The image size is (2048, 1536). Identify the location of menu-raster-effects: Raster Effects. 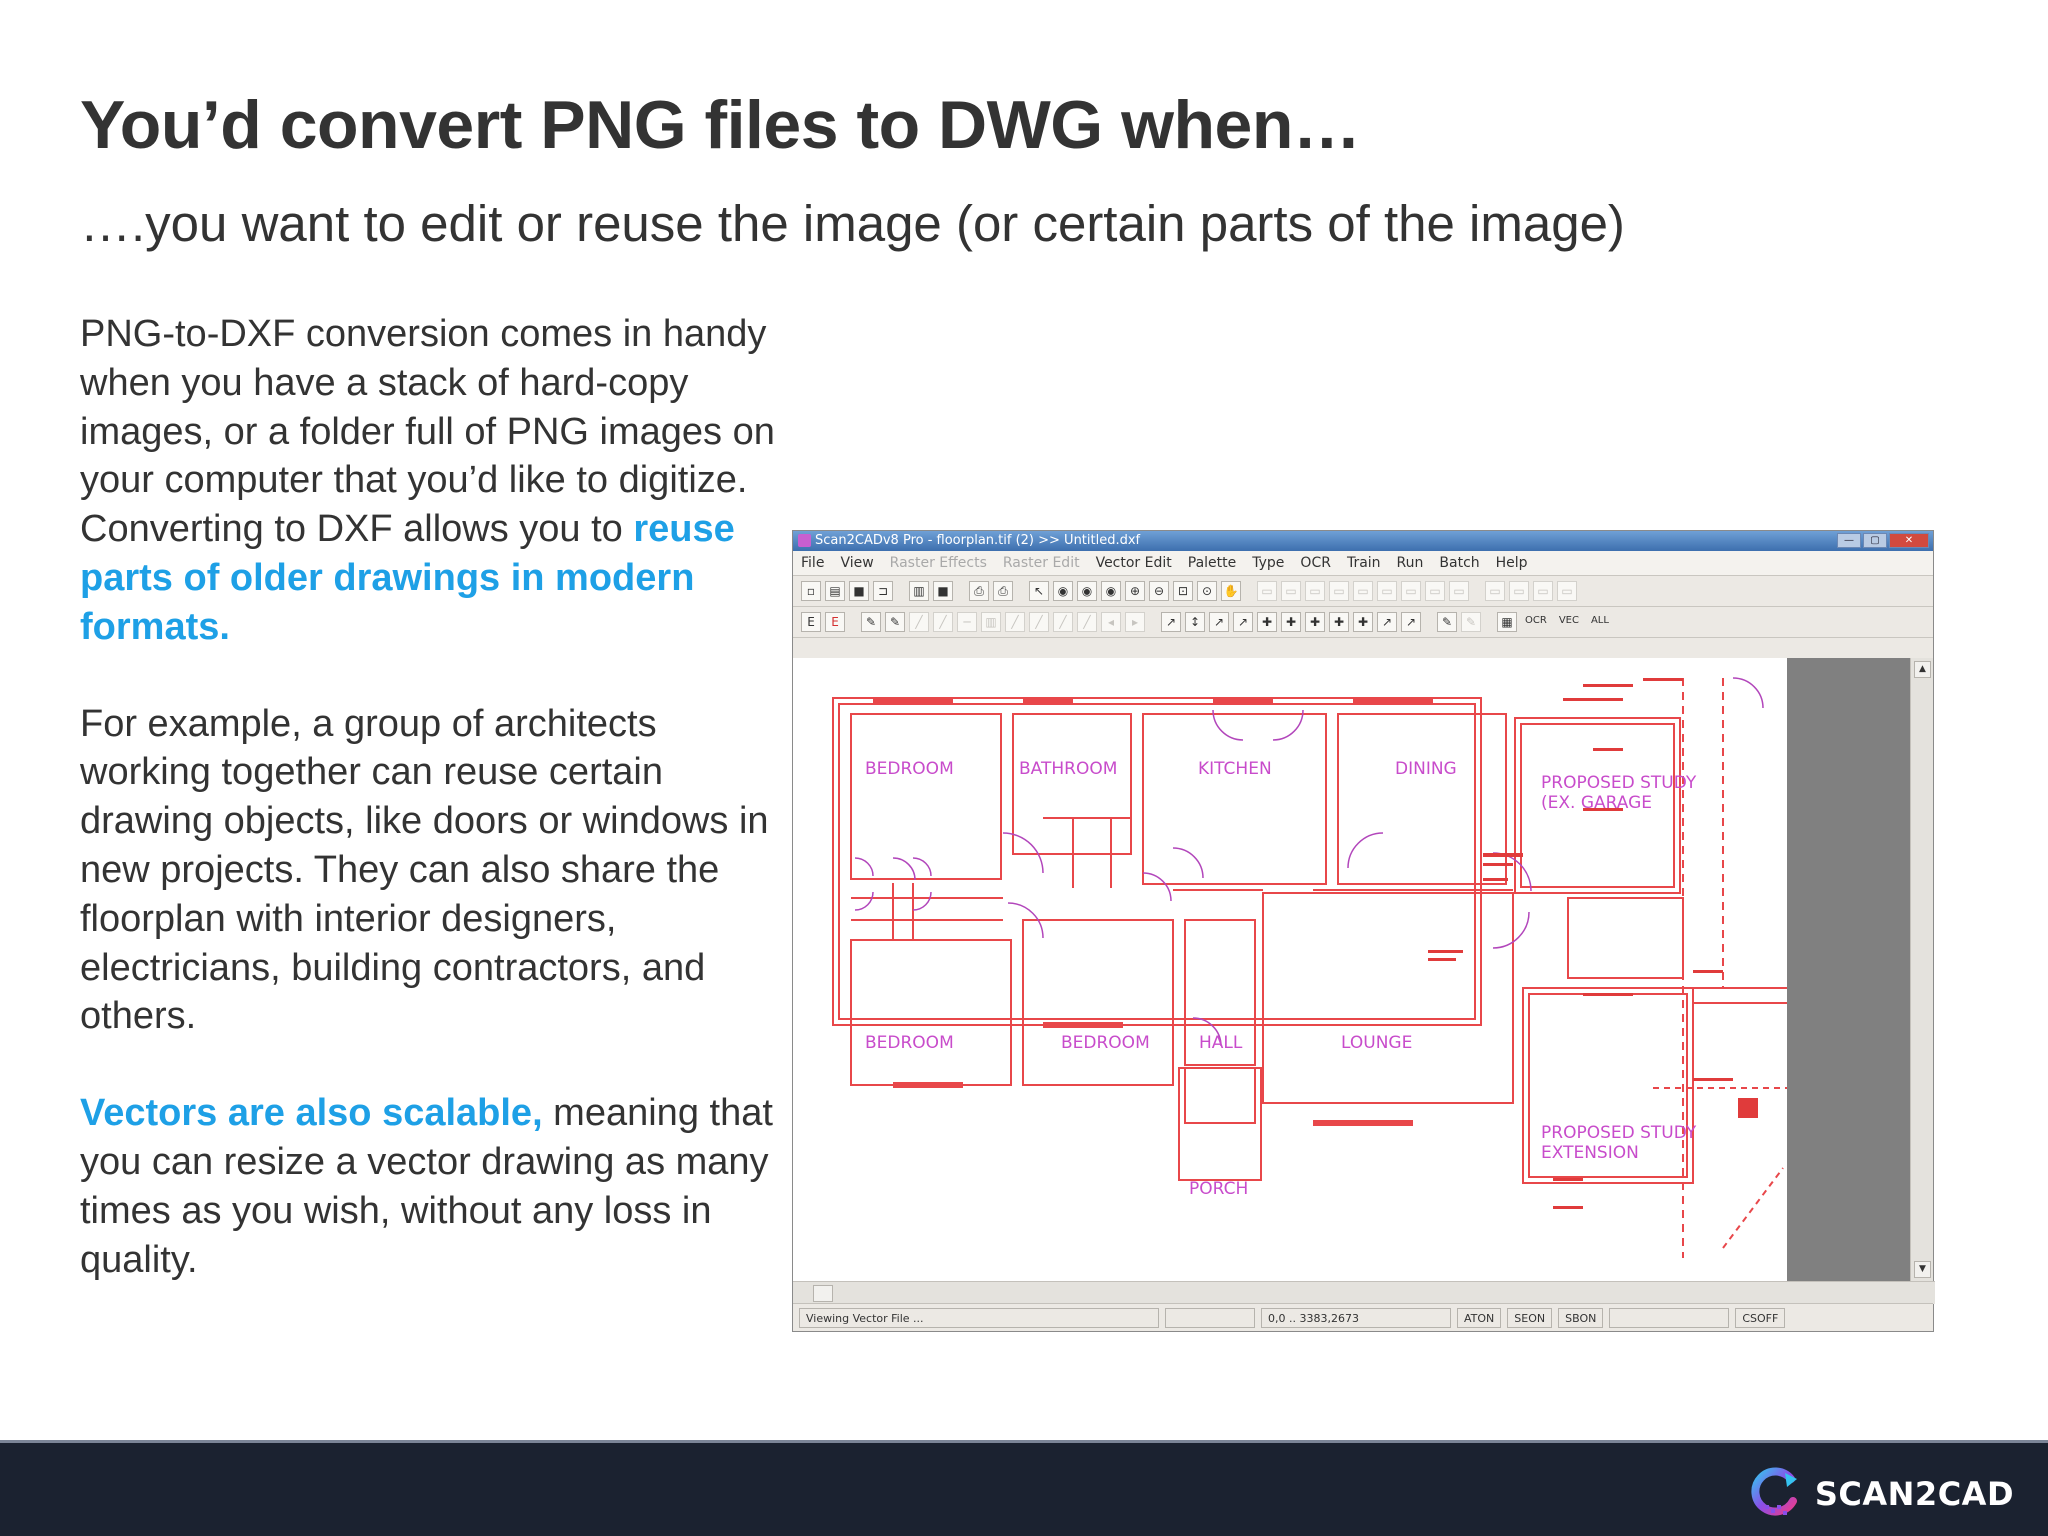
(938, 563).